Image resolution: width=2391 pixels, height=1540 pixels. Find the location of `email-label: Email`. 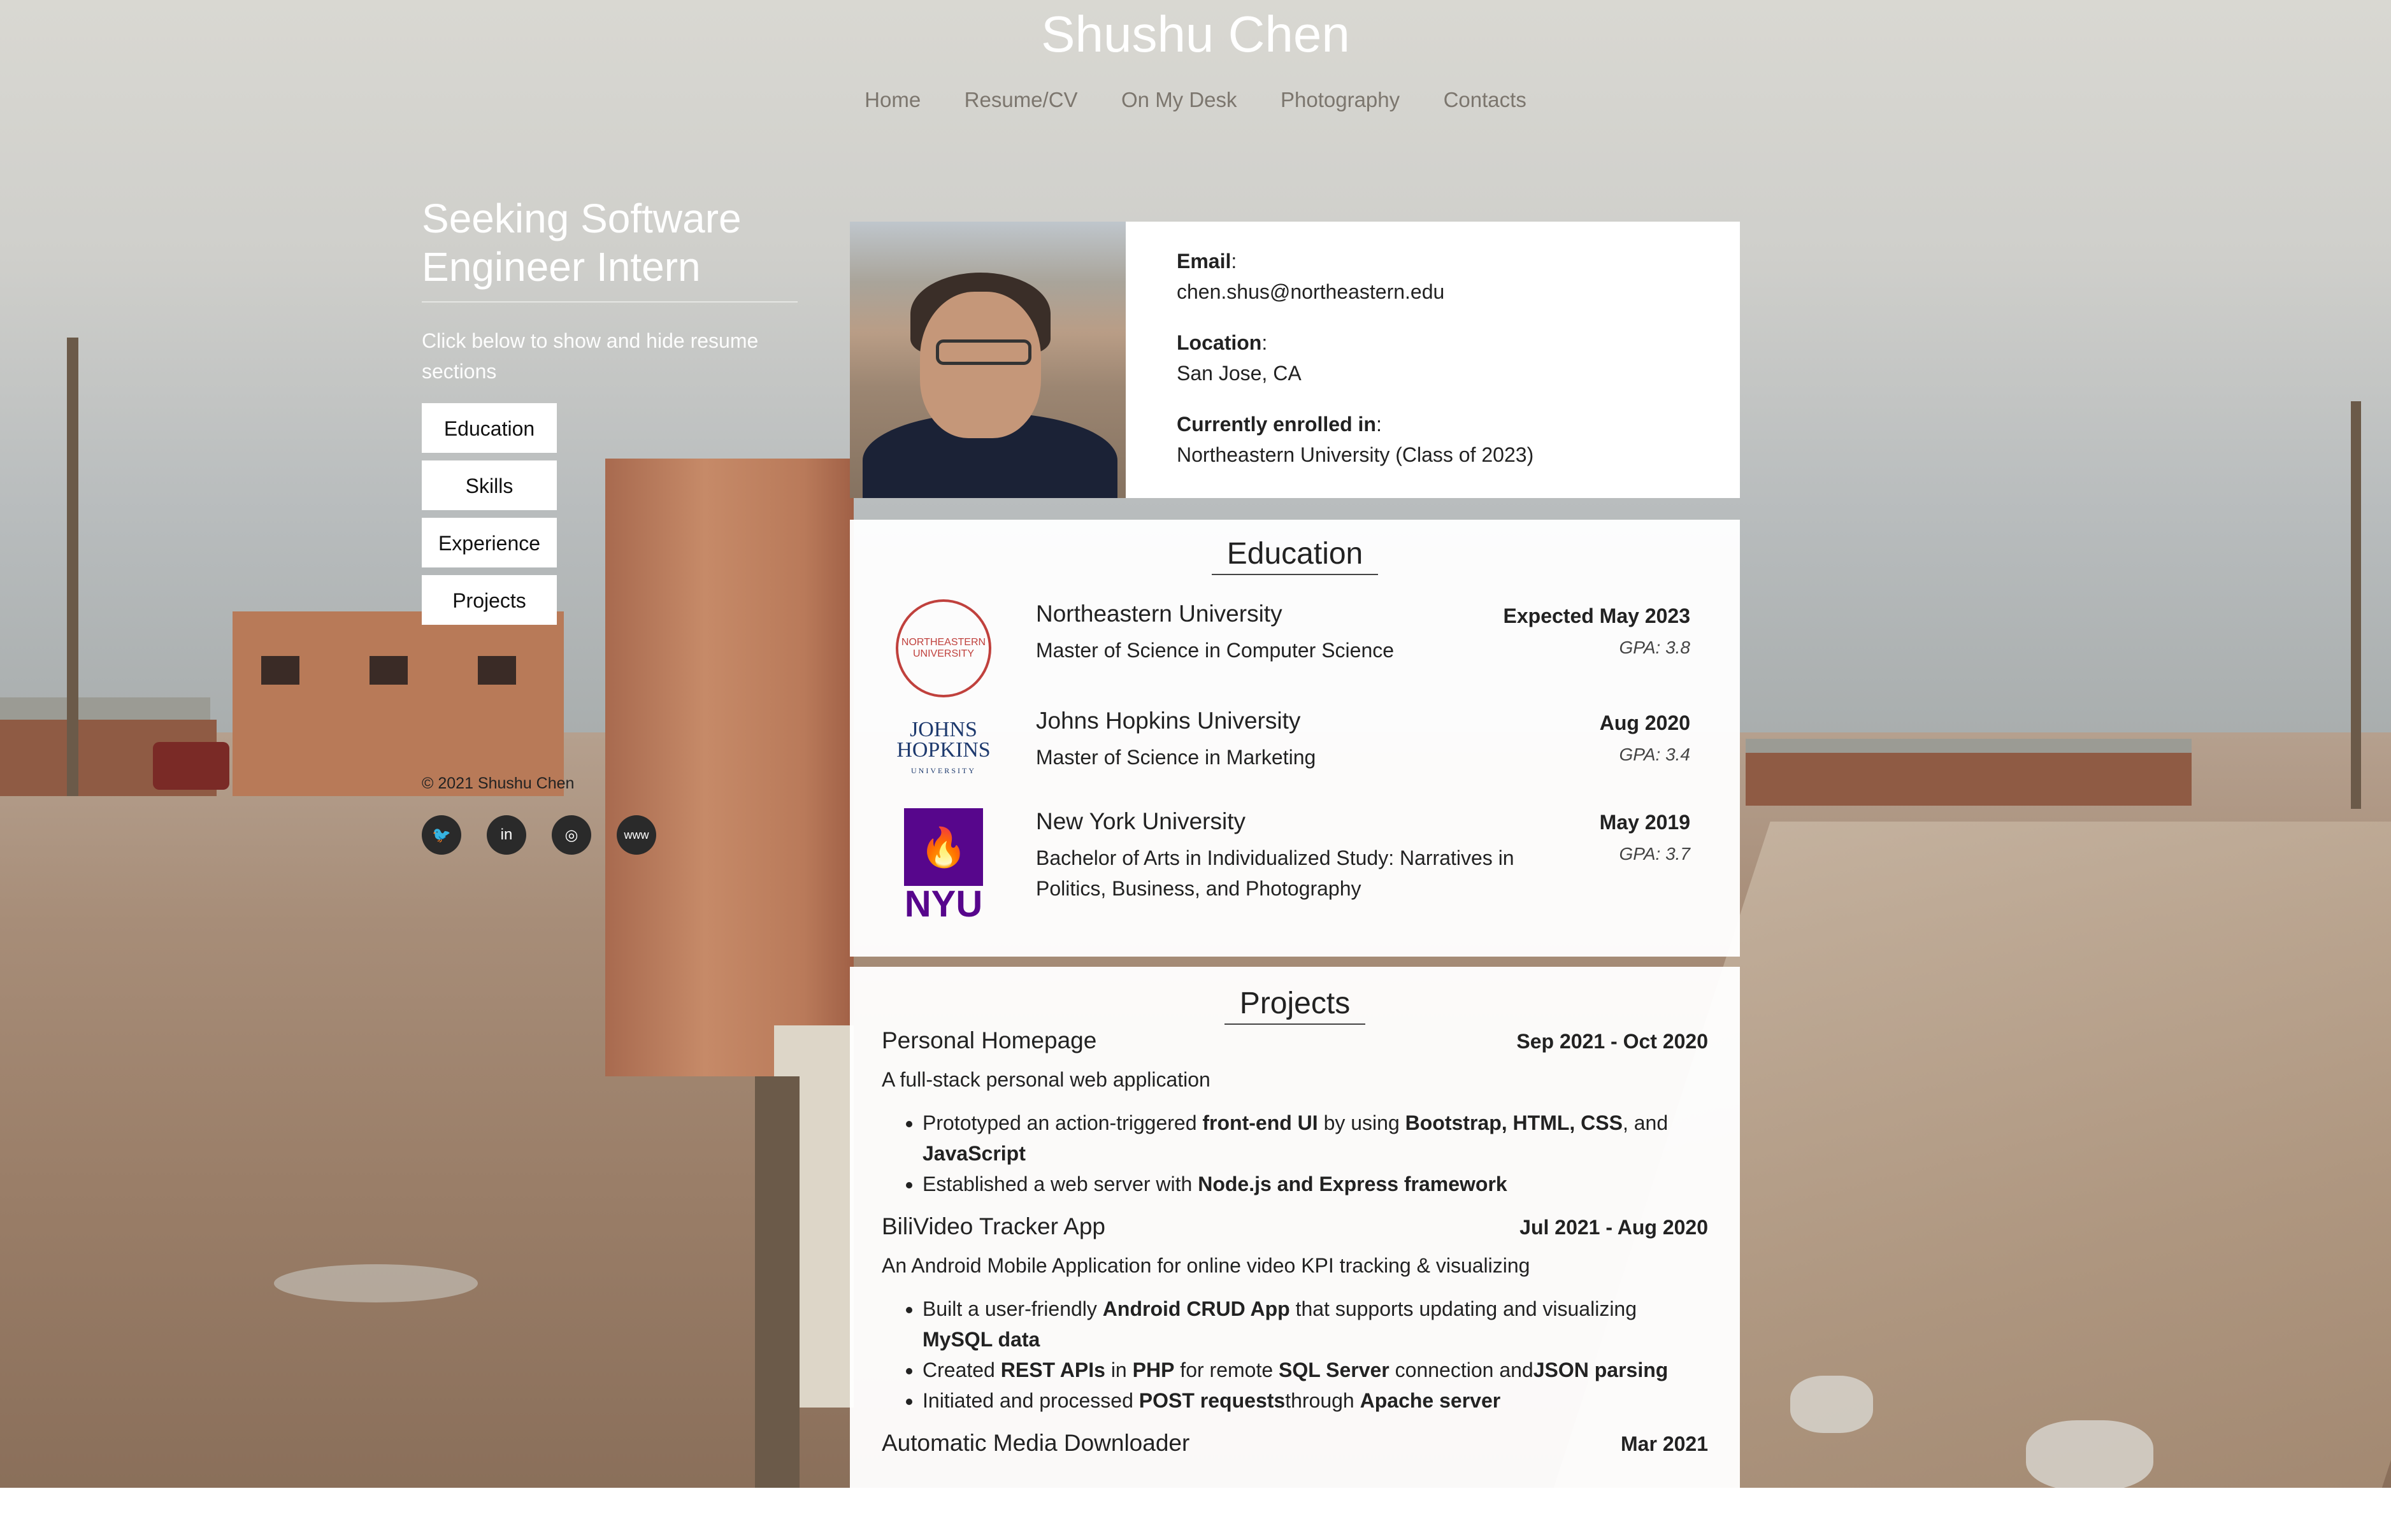

email-label: Email is located at coordinates (1204, 261).